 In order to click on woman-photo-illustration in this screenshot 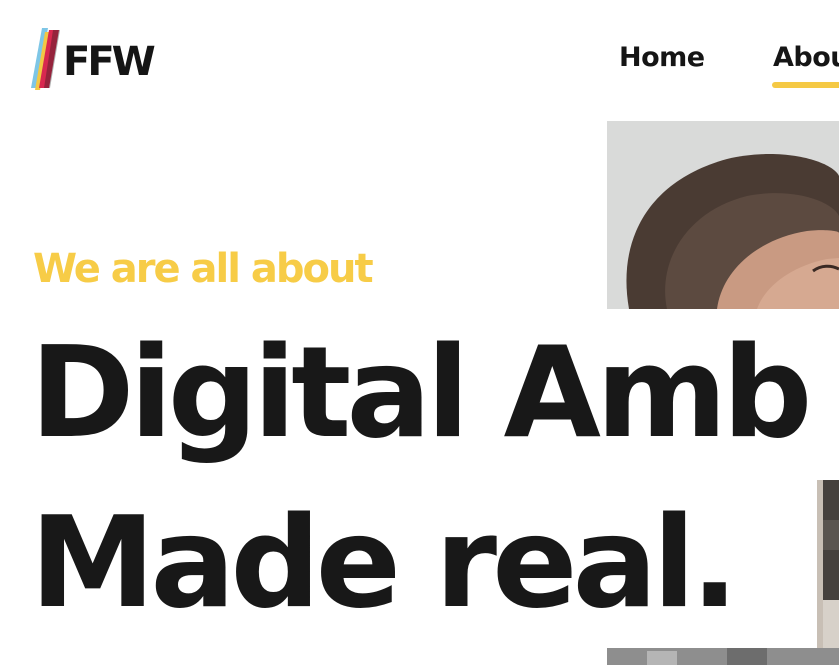, I will do `click(723, 215)`.